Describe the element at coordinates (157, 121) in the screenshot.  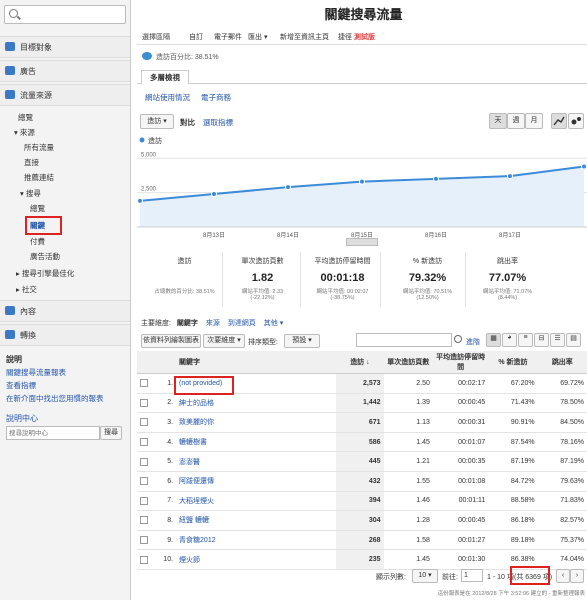
I see `metric-select: 造訪 ▾` at that location.